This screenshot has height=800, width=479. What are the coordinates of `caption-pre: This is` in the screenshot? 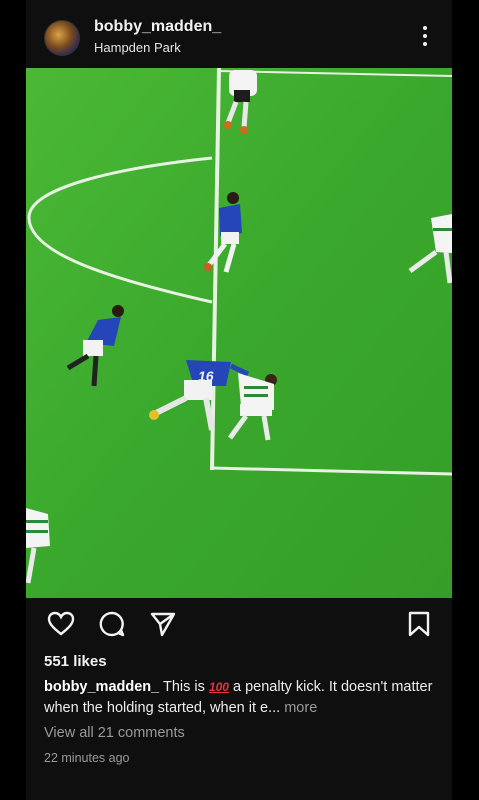 It's located at (184, 687).